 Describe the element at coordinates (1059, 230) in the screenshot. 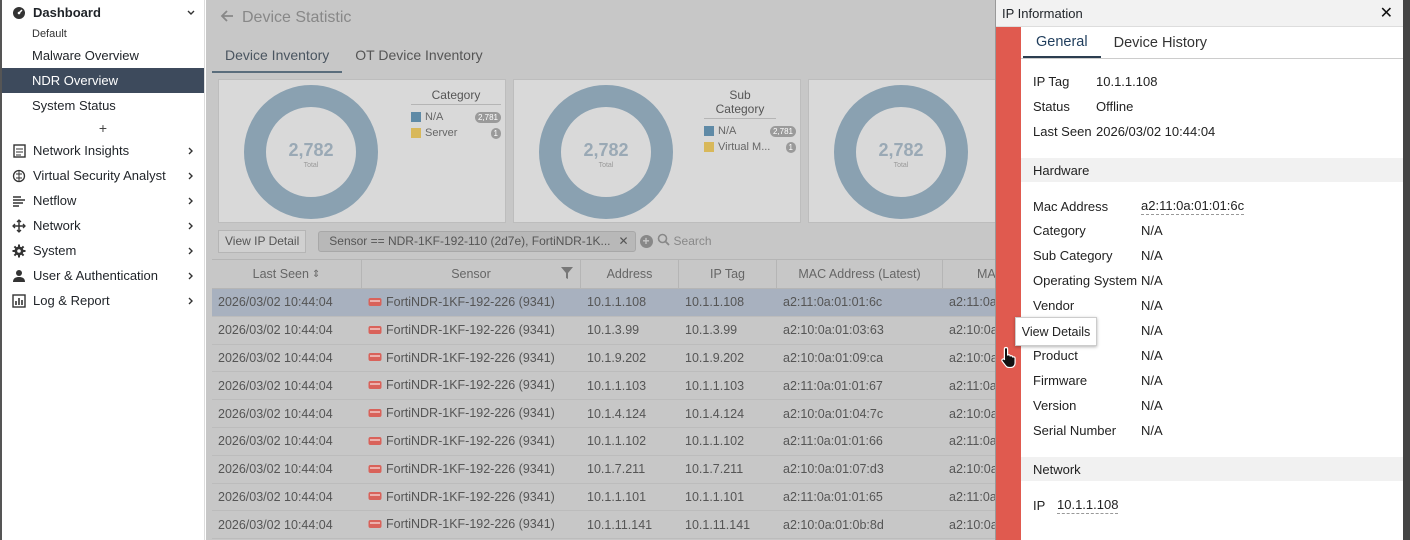

I see `field-label: Category` at that location.